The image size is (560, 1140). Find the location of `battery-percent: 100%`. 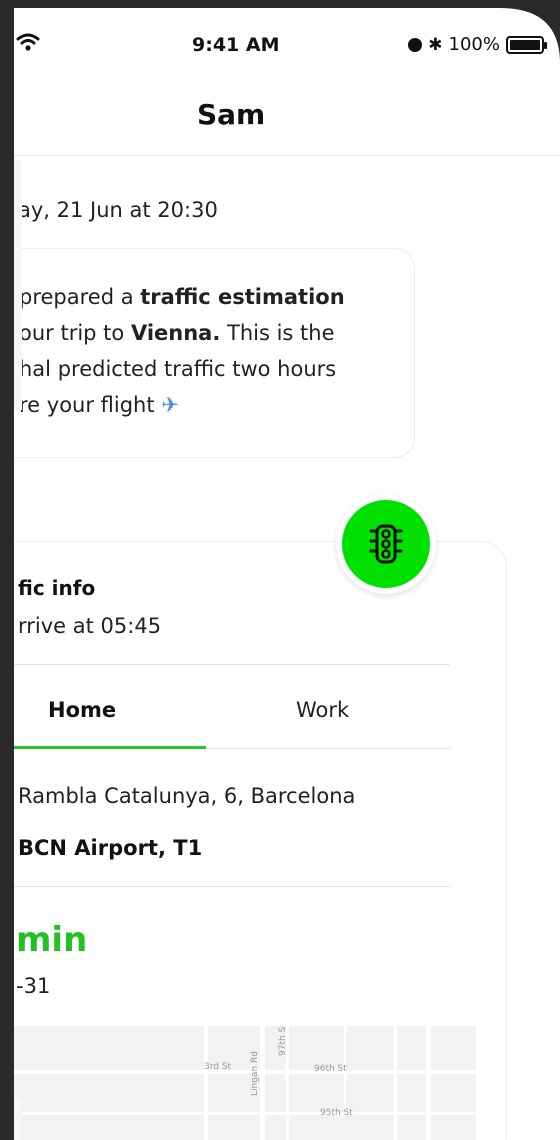

battery-percent: 100% is located at coordinates (474, 44).